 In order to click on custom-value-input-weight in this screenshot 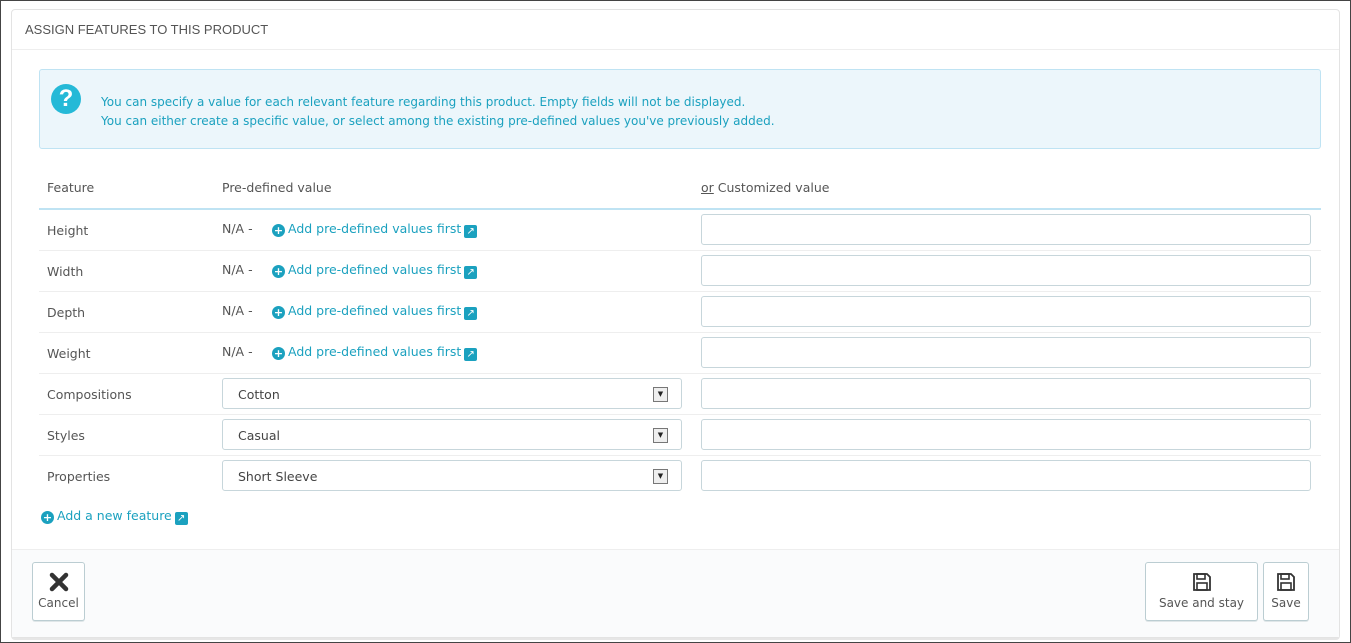, I will do `click(1006, 352)`.